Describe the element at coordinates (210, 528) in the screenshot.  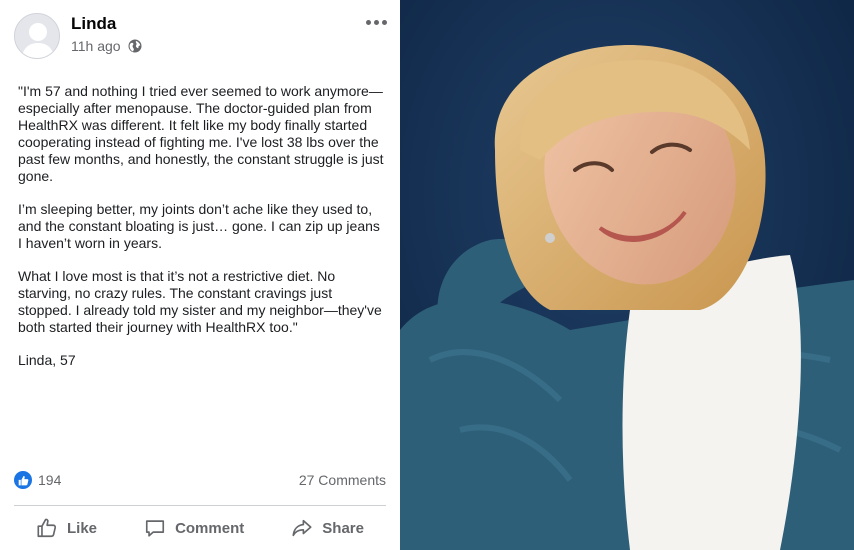
I see `comment-label: Comment` at that location.